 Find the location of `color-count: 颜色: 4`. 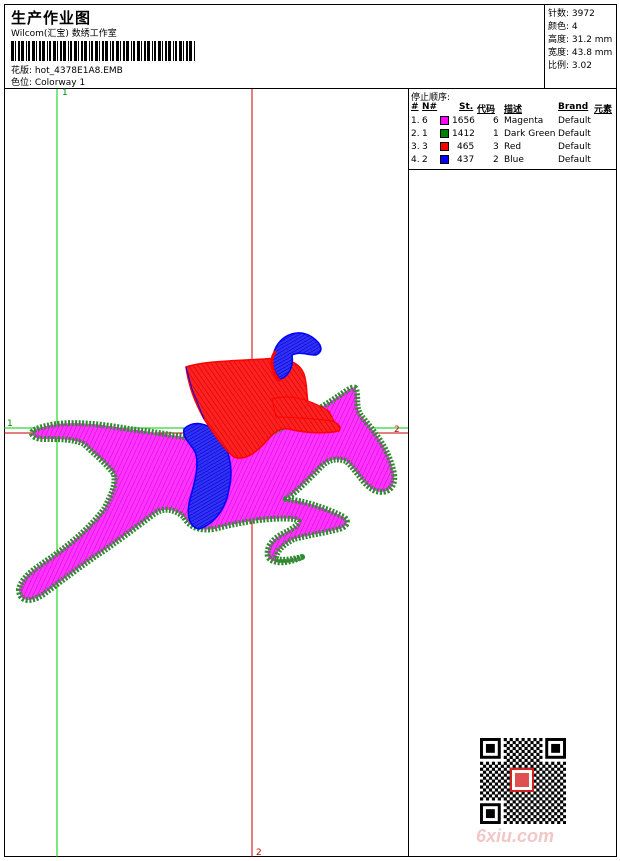

color-count: 颜色: 4 is located at coordinates (563, 27).